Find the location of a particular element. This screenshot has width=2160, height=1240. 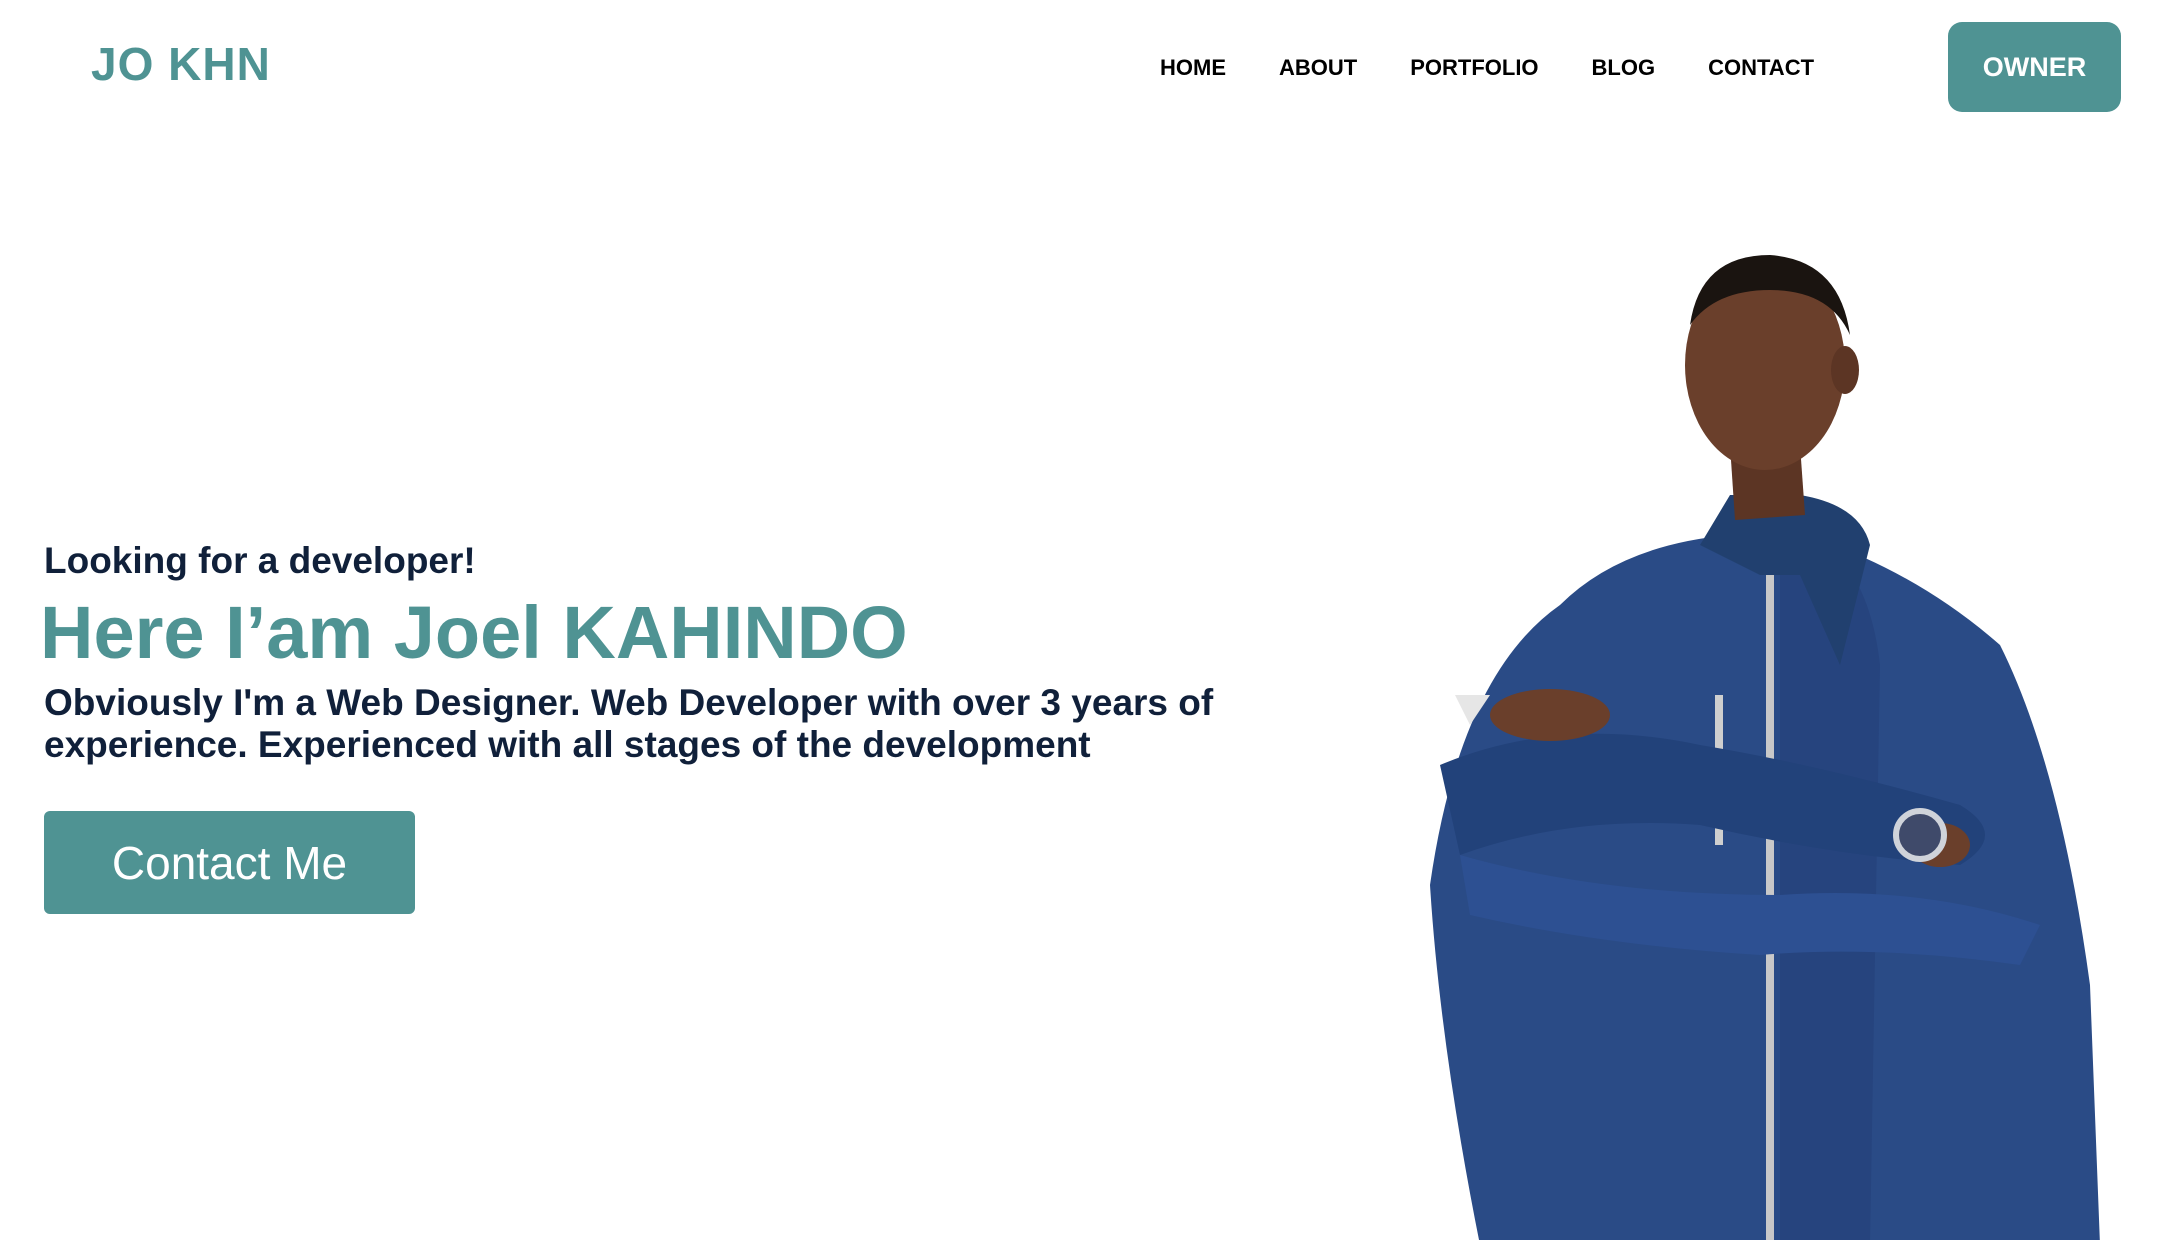

hero-headline: Here I’am Joel KAHINDO is located at coordinates (474, 632).